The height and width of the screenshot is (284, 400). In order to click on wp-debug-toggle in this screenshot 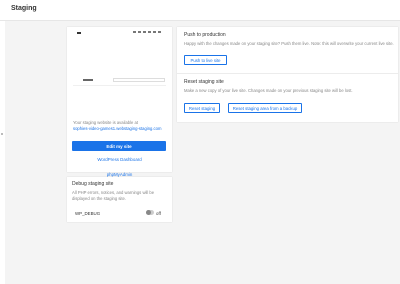, I will do `click(150, 212)`.